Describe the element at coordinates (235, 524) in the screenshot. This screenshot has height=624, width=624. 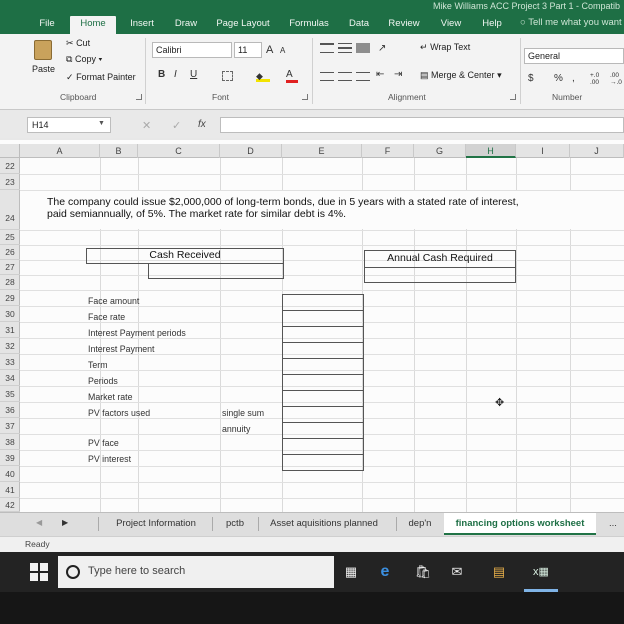
I see `sheet-tab-pctb: pctb` at that location.